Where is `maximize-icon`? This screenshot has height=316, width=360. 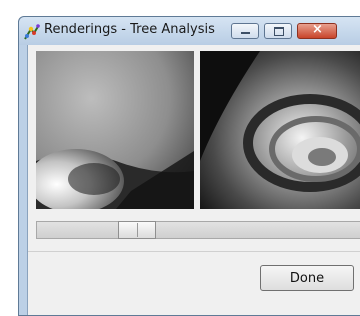
maximize-icon is located at coordinates (279, 31).